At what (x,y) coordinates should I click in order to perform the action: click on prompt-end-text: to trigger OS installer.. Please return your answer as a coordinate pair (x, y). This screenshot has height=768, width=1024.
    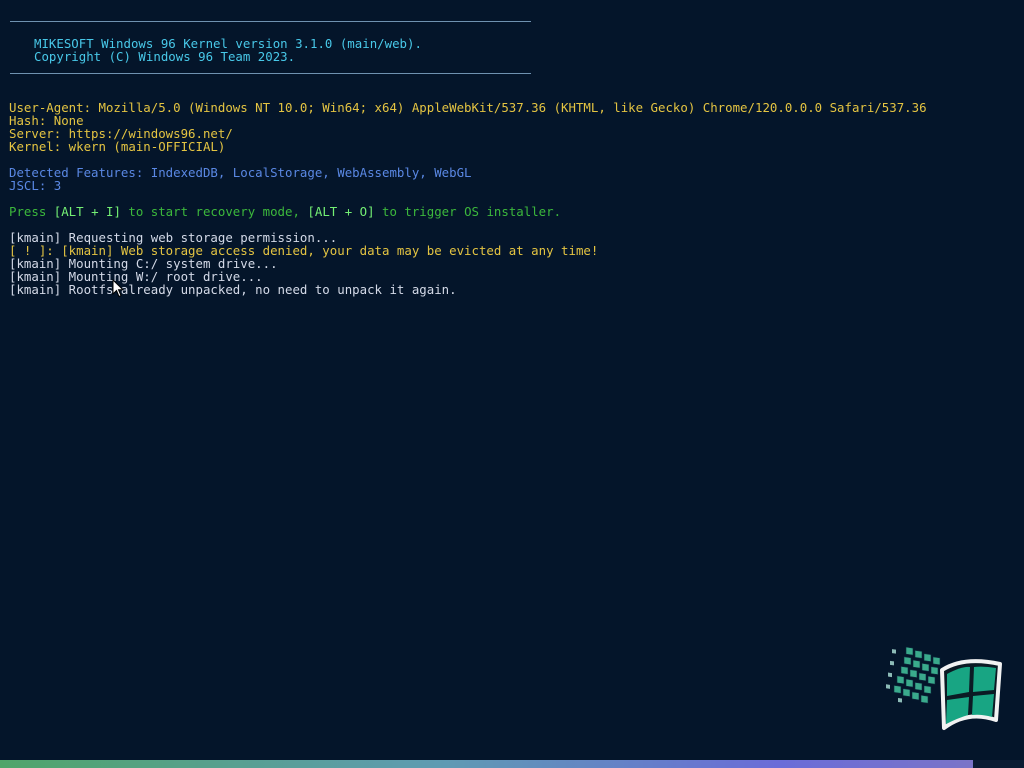
    Looking at the image, I should click on (468, 211).